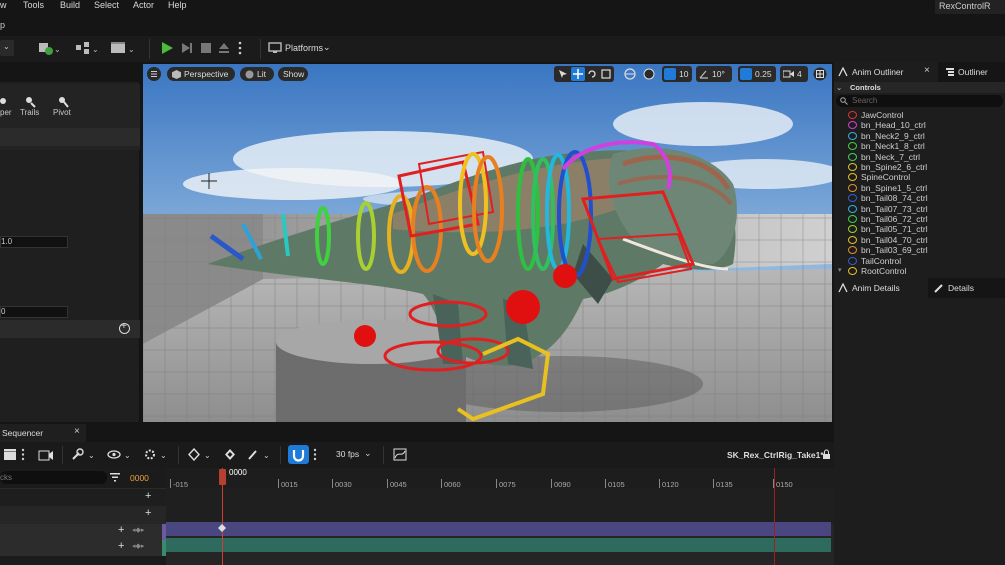 The height and width of the screenshot is (565, 1005). What do you see at coordinates (106, 5) in the screenshot?
I see `menu-select: Select` at bounding box center [106, 5].